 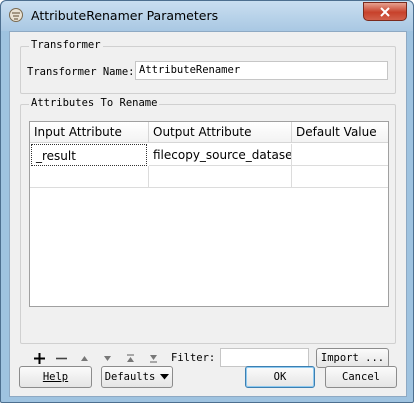 I want to click on transformer-name-field: AttributeRenamer, so click(x=261, y=70).